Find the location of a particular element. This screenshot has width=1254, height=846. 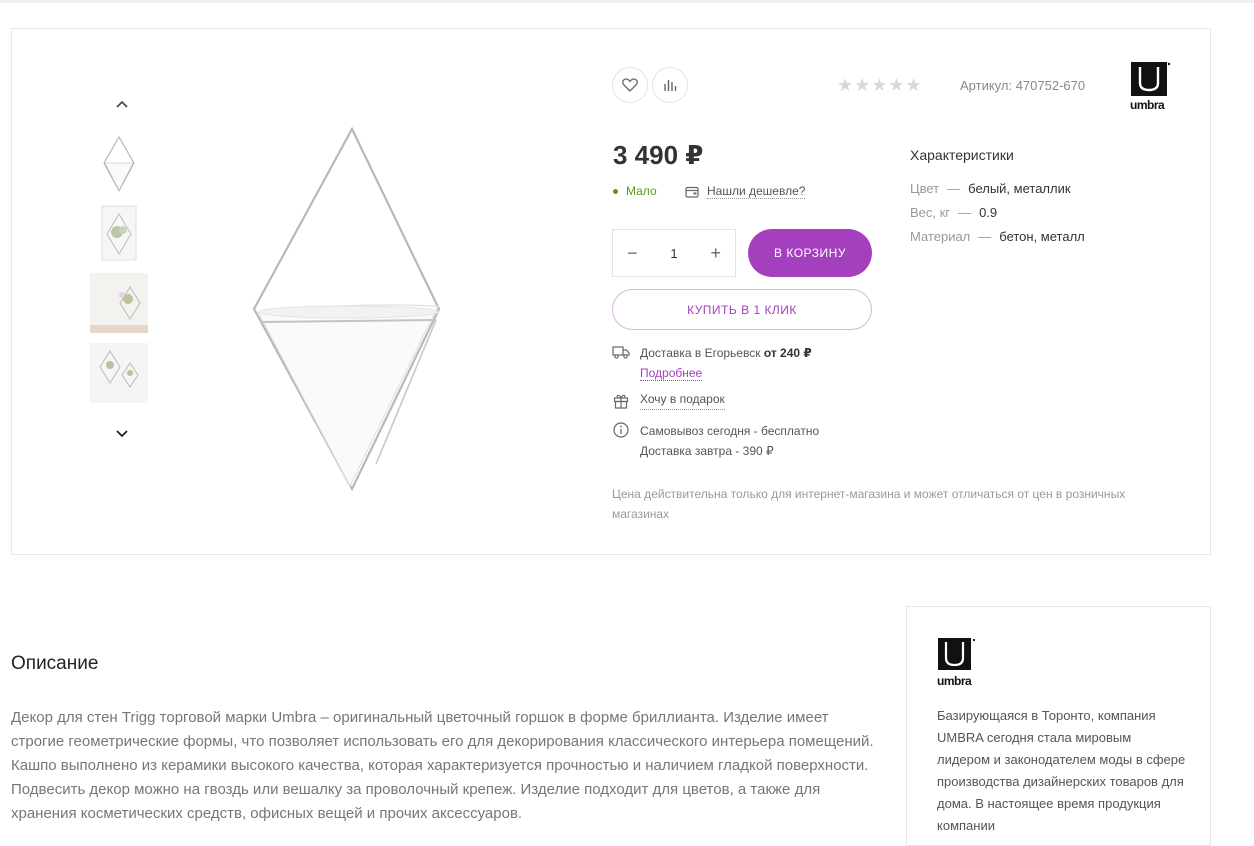

char-value: 0.9 is located at coordinates (988, 212).